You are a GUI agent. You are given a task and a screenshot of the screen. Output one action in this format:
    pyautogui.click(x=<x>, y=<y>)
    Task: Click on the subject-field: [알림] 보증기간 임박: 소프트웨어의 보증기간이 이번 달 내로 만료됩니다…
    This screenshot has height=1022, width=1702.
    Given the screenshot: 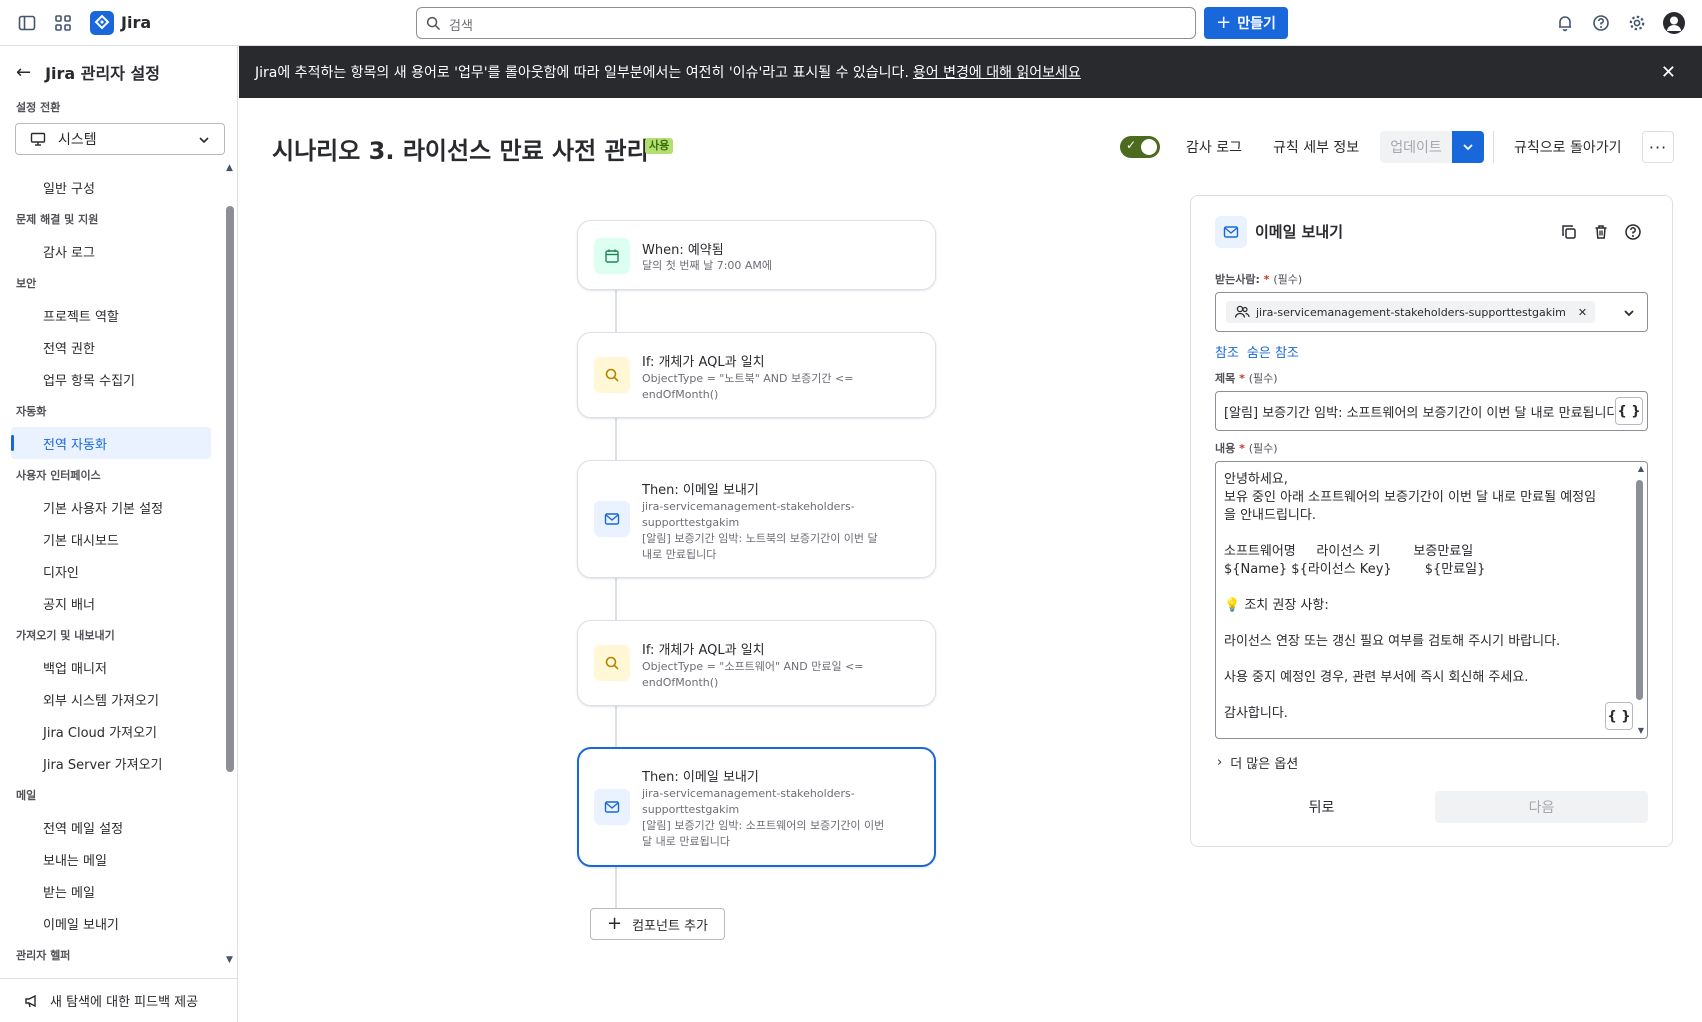 What is the action you would take?
    pyautogui.click(x=1431, y=411)
    